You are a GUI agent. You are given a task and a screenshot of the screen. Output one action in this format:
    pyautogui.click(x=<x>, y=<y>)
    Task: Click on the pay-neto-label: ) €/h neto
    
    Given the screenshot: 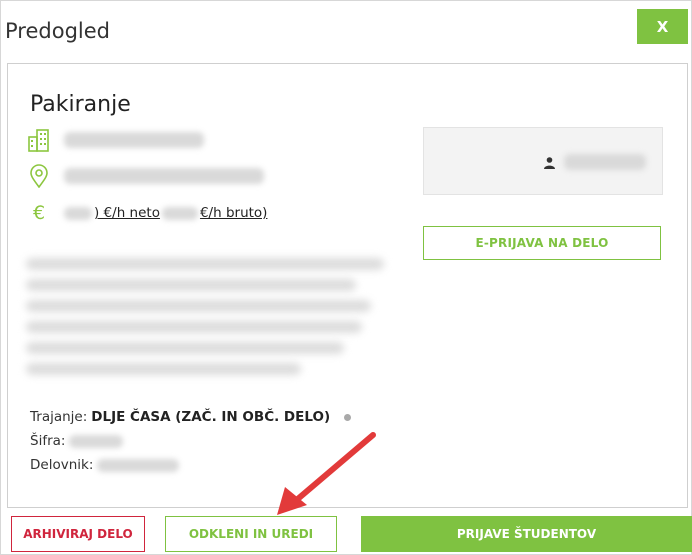 What is the action you would take?
    pyautogui.click(x=127, y=213)
    